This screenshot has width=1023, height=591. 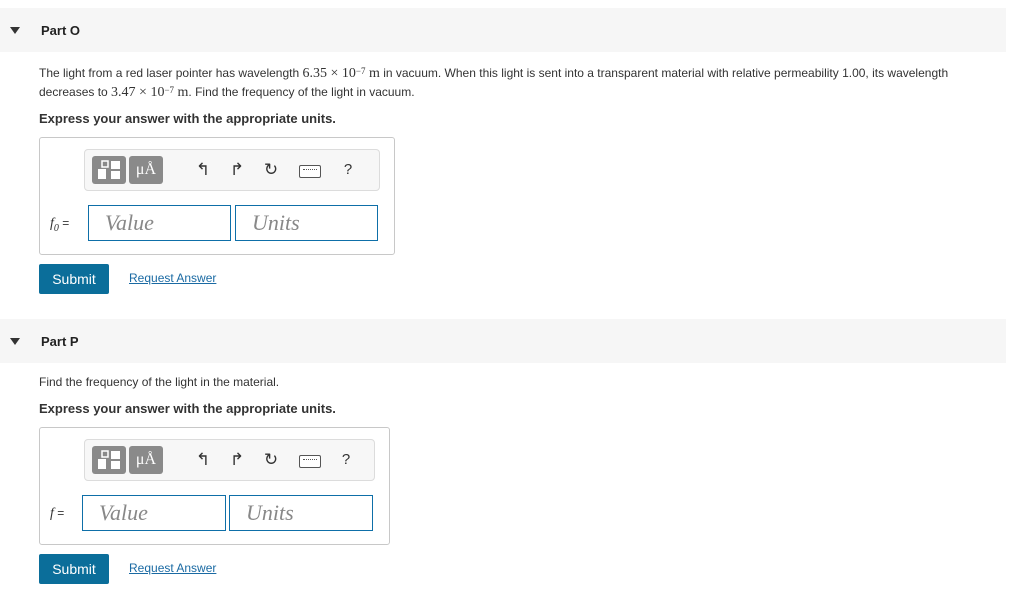 What do you see at coordinates (57, 513) in the screenshot?
I see `part-p-variable-label: f =` at bounding box center [57, 513].